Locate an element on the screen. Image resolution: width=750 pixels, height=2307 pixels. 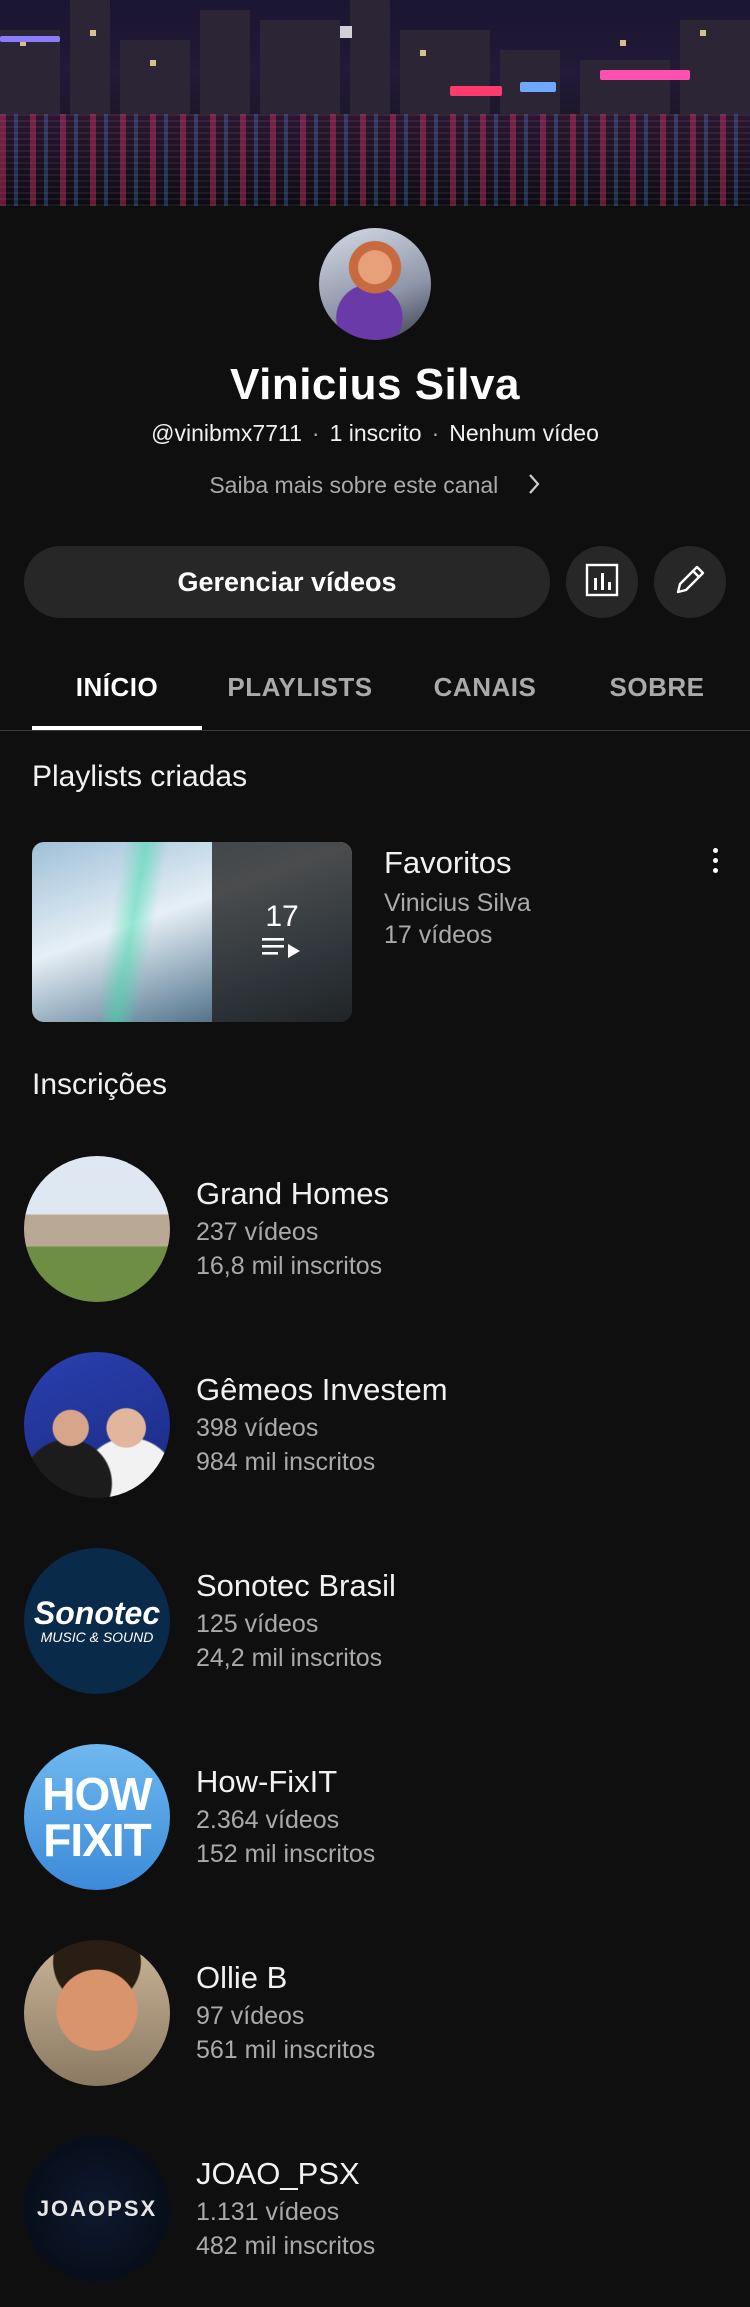
tab-inicio: INÍCIO is located at coordinates (117, 687).